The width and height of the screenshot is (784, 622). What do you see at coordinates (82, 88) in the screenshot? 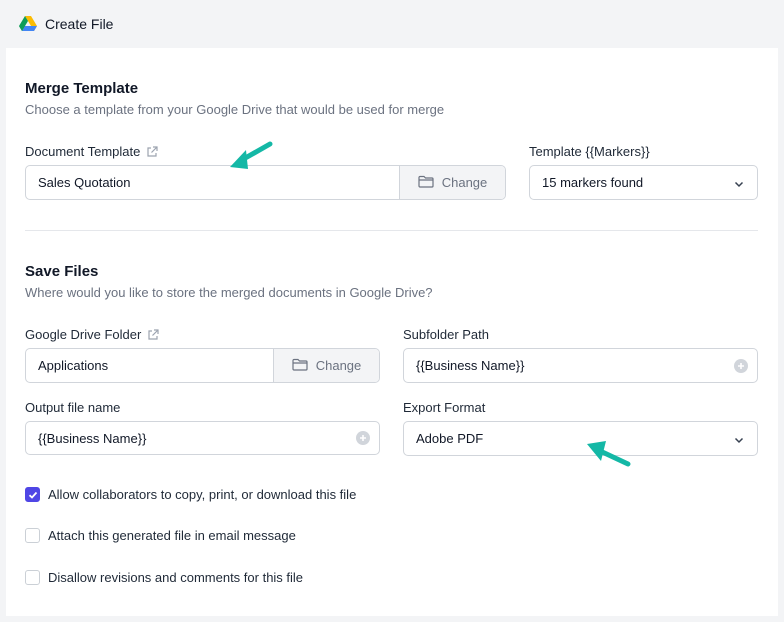
I see `merge-template-title: Merge Template` at bounding box center [82, 88].